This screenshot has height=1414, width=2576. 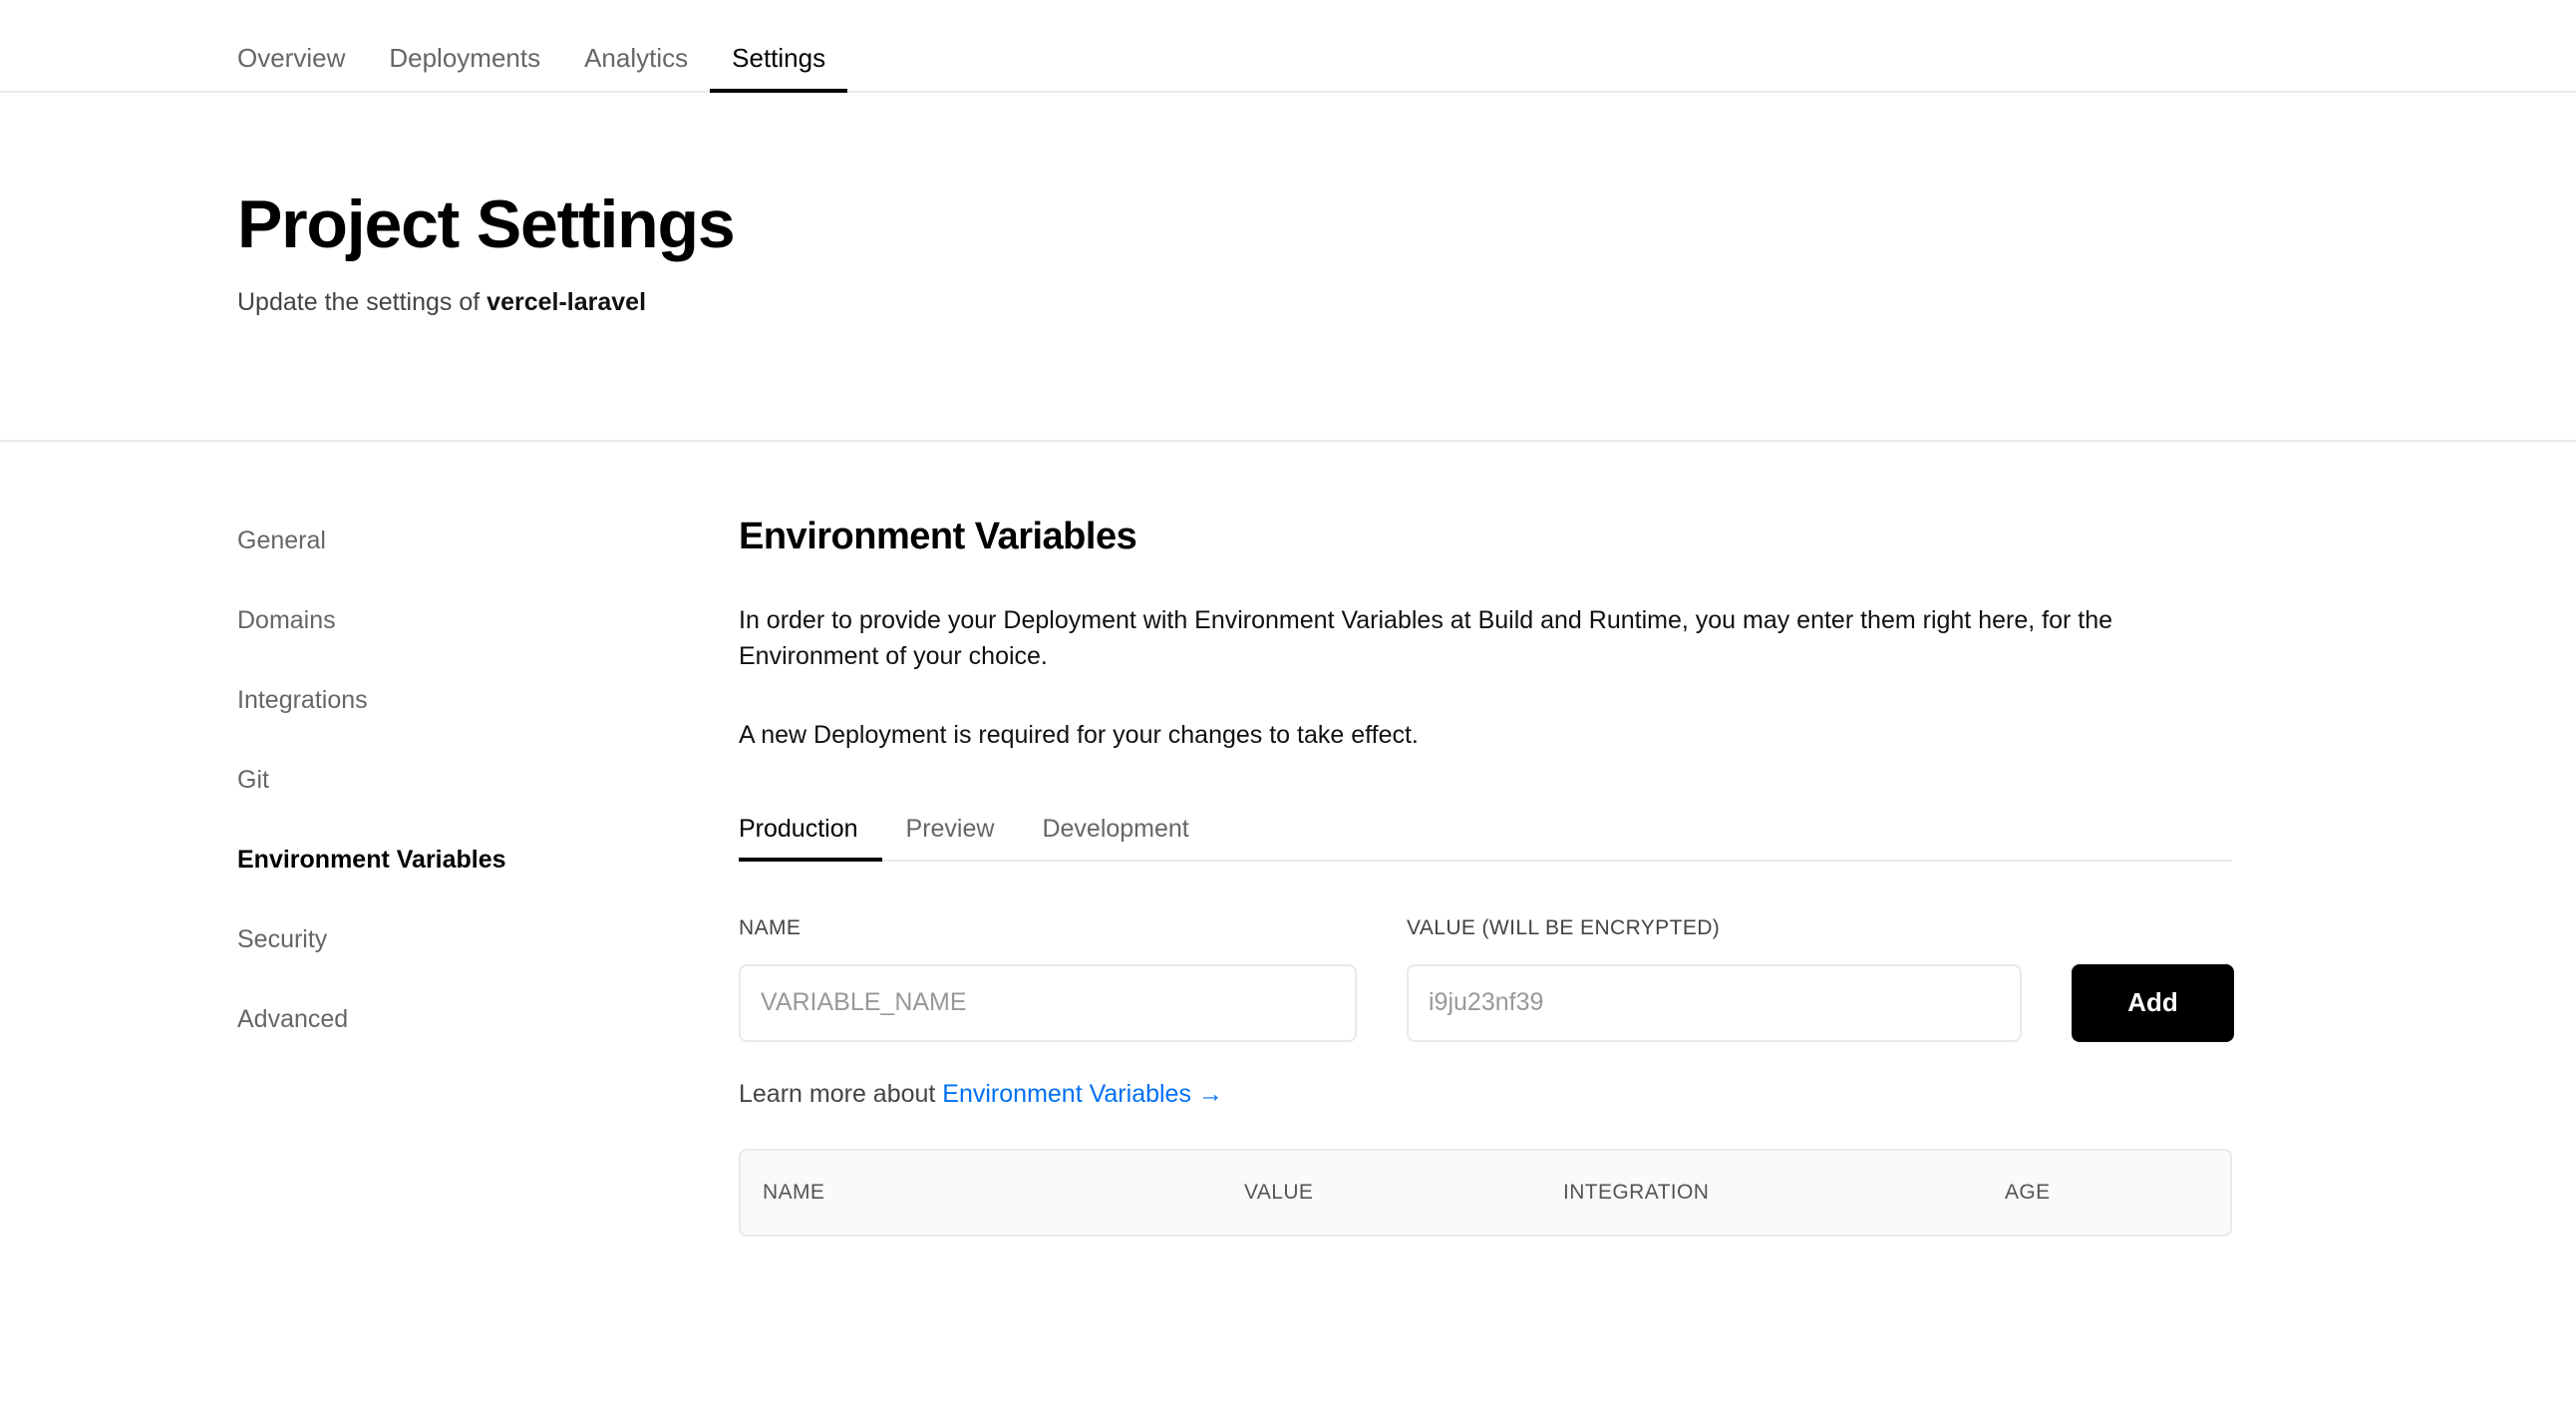 I want to click on variable-value-input, so click(x=1714, y=1003).